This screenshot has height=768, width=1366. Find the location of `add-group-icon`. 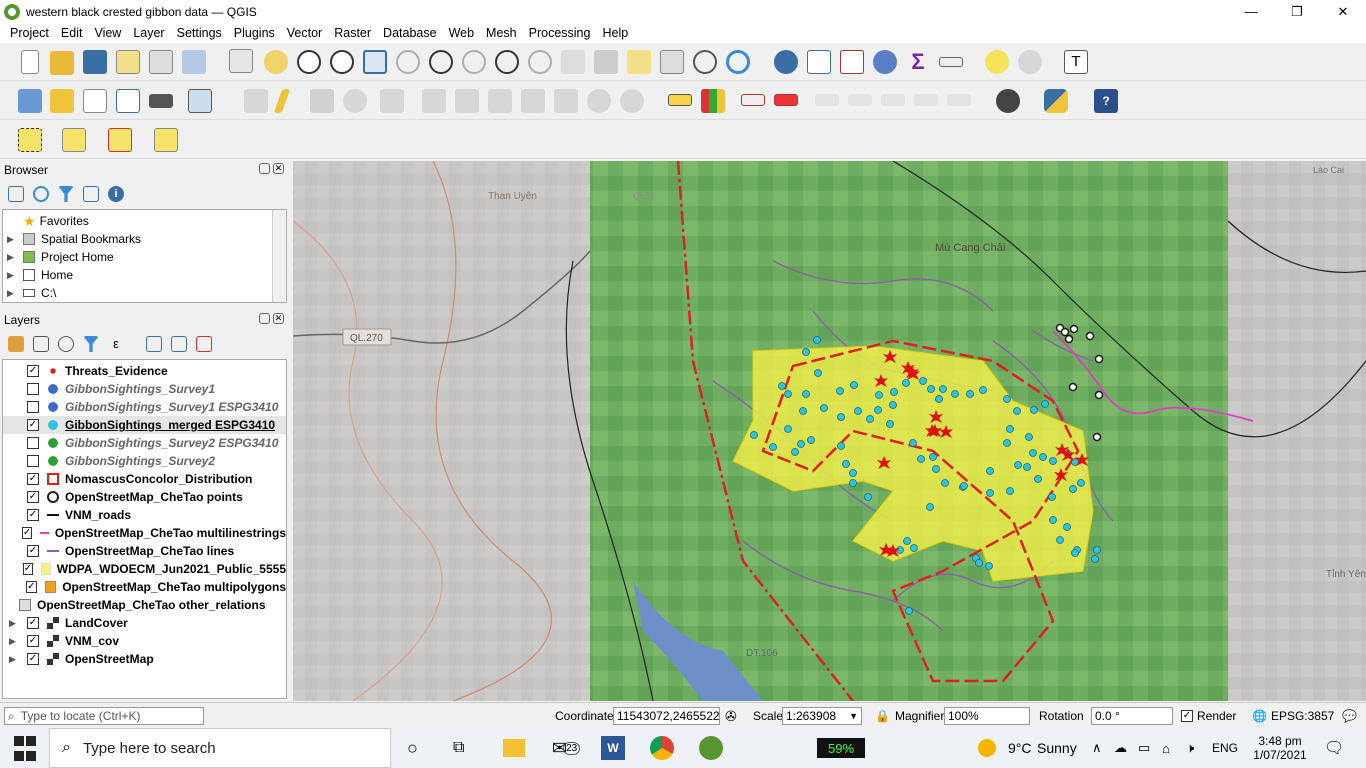

add-group-icon is located at coordinates (41, 344).